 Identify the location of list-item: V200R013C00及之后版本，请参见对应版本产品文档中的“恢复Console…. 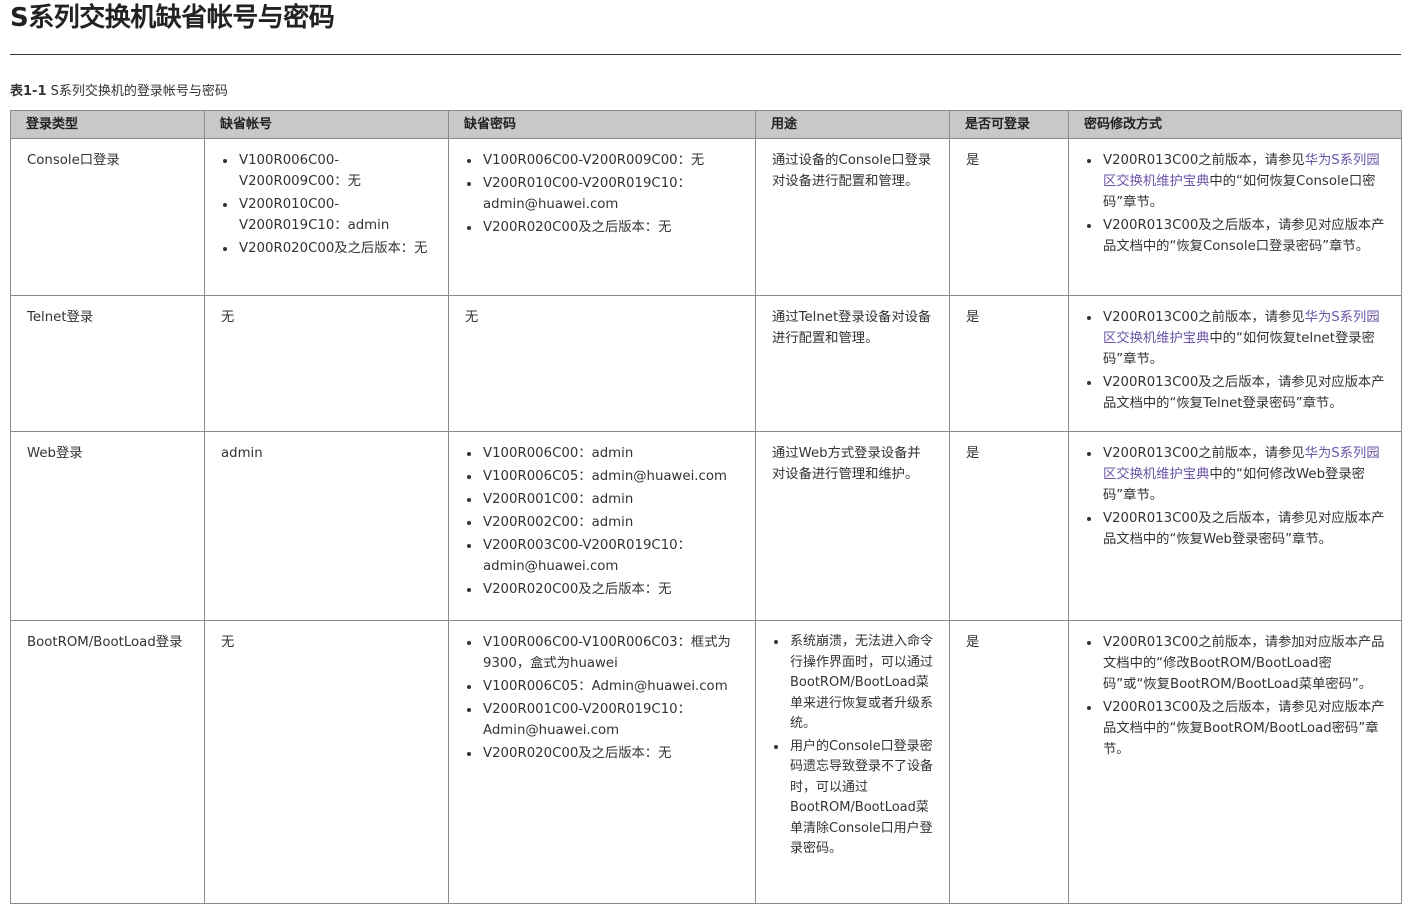
(1243, 236).